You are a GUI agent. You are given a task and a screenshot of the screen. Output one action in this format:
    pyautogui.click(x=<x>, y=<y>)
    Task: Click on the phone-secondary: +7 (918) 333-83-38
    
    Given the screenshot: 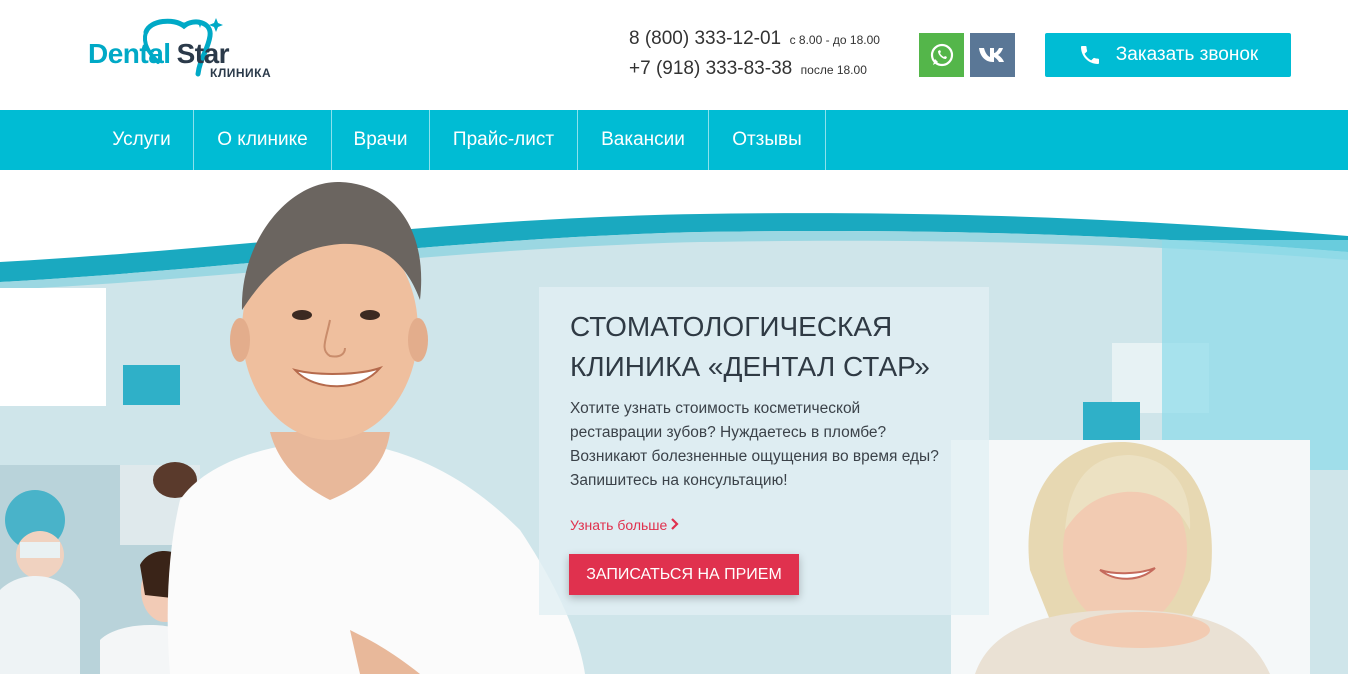 What is the action you would take?
    pyautogui.click(x=710, y=68)
    